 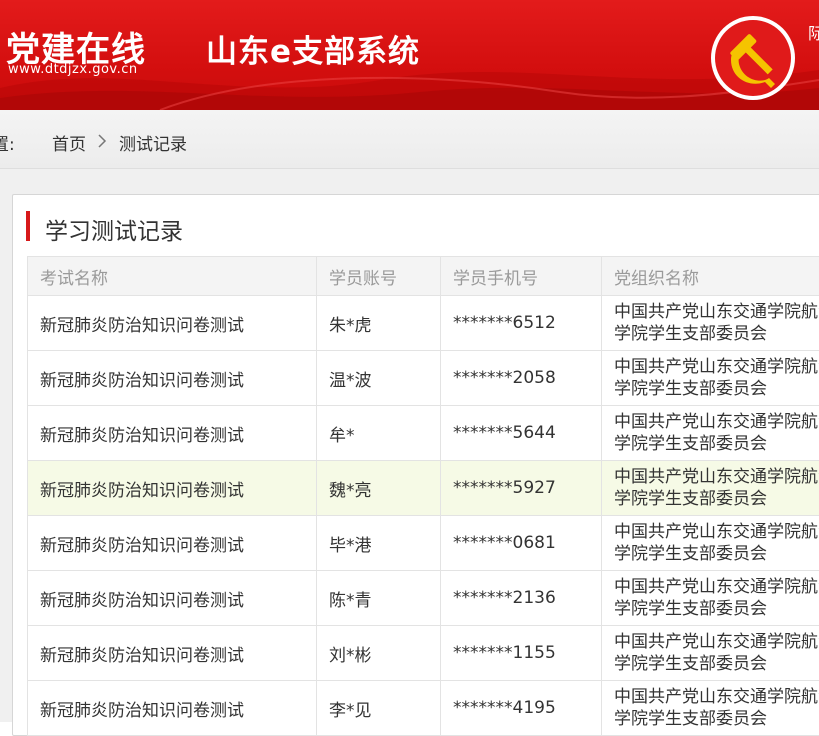 What do you see at coordinates (172, 276) in the screenshot?
I see `column-header-exam-name: 考试名称` at bounding box center [172, 276].